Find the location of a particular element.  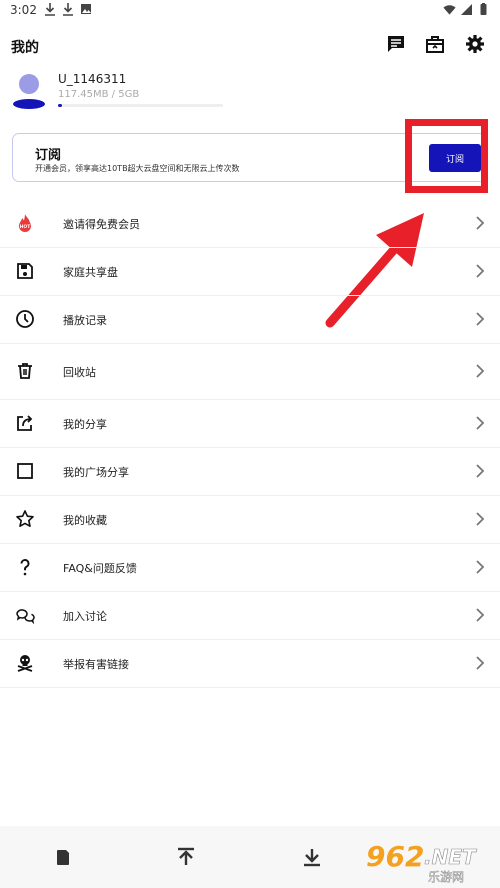

subscription-description: 开通会员，领享高达10TB超大云盘空间和无限云上传次数 is located at coordinates (137, 168).